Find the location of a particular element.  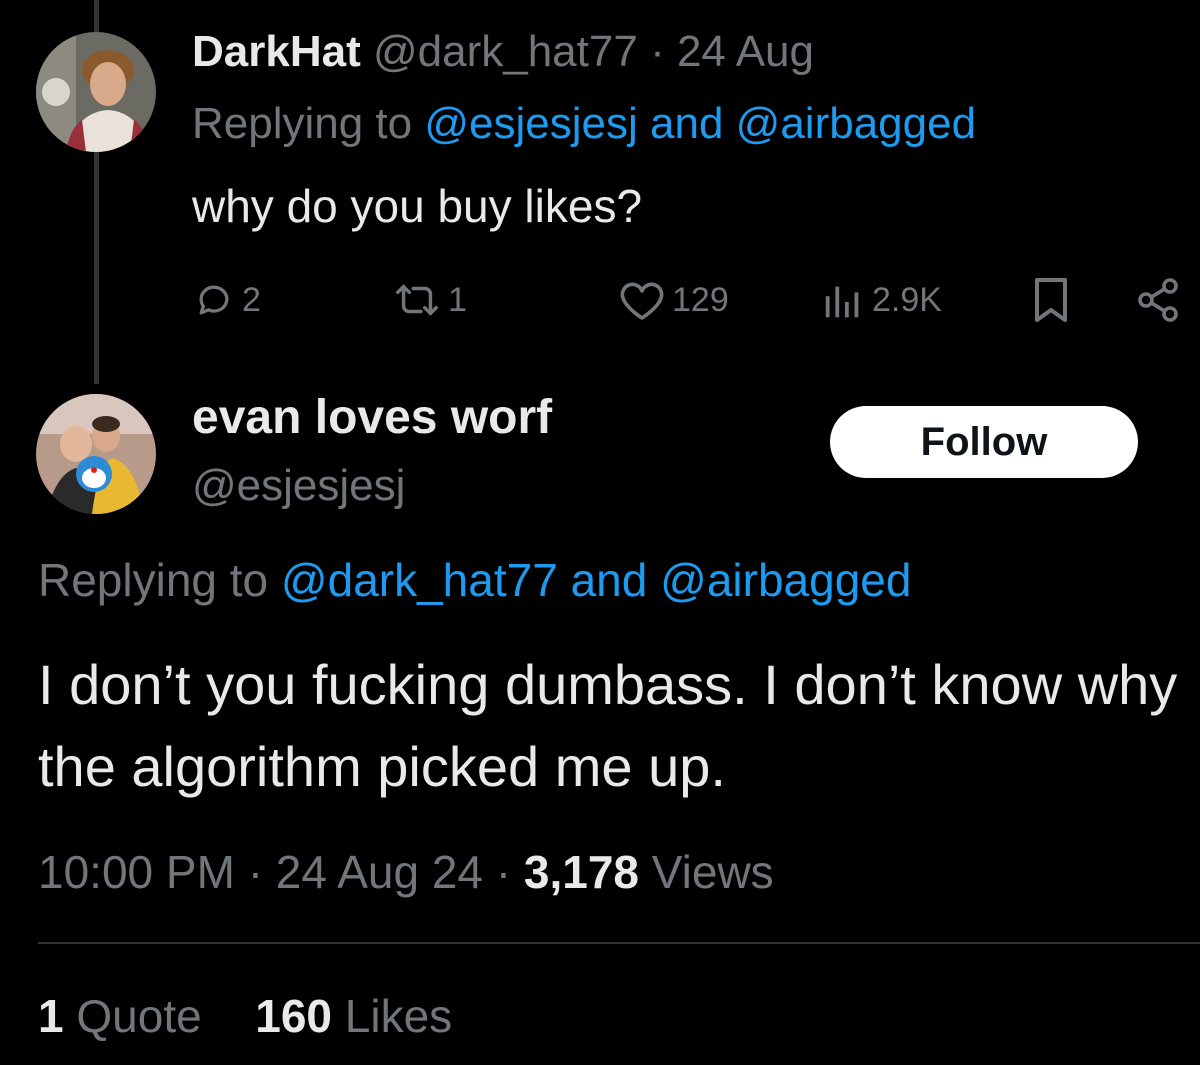

tweet2-meta: 10:00 PM · 24 Aug 24 · 3,178 Views is located at coordinates (406, 872).